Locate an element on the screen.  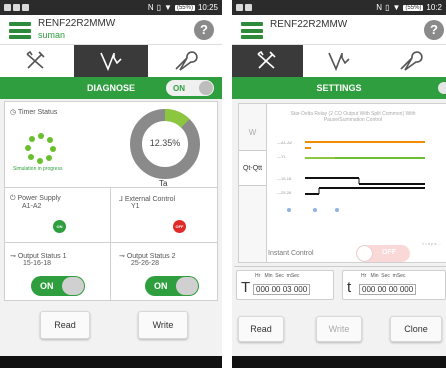
output-status-1-toggle: ON is located at coordinates (58, 286).